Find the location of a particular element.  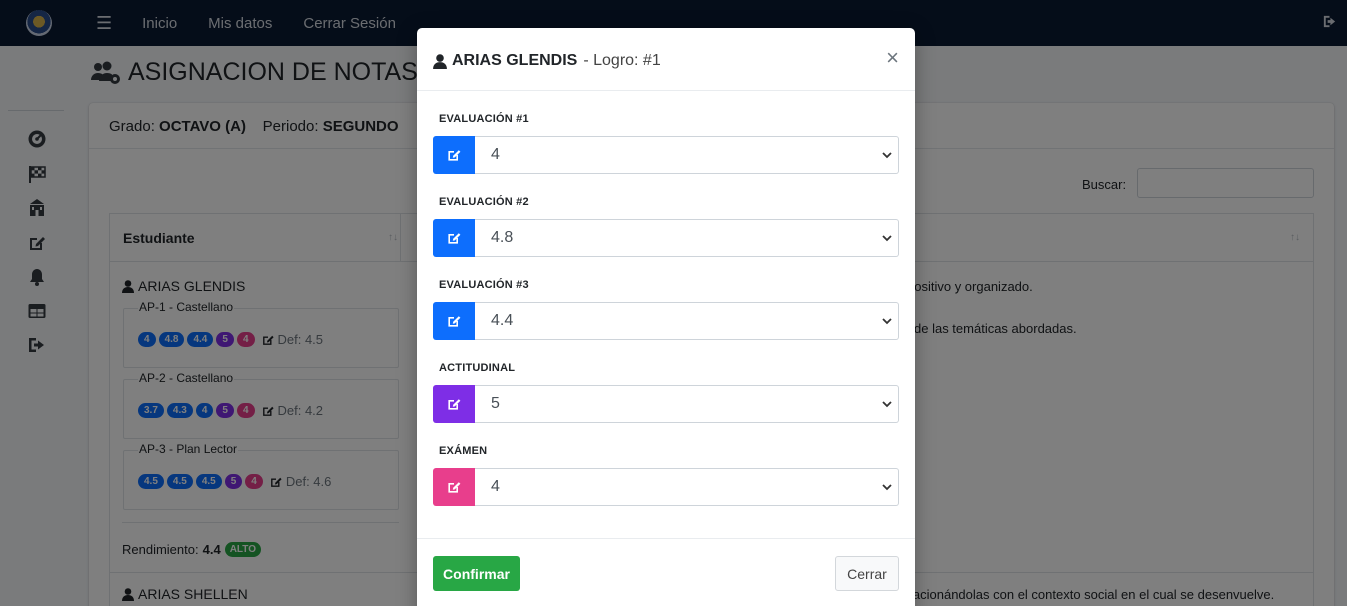

modal-student-name: ARIAS GLENDIS is located at coordinates (515, 60).